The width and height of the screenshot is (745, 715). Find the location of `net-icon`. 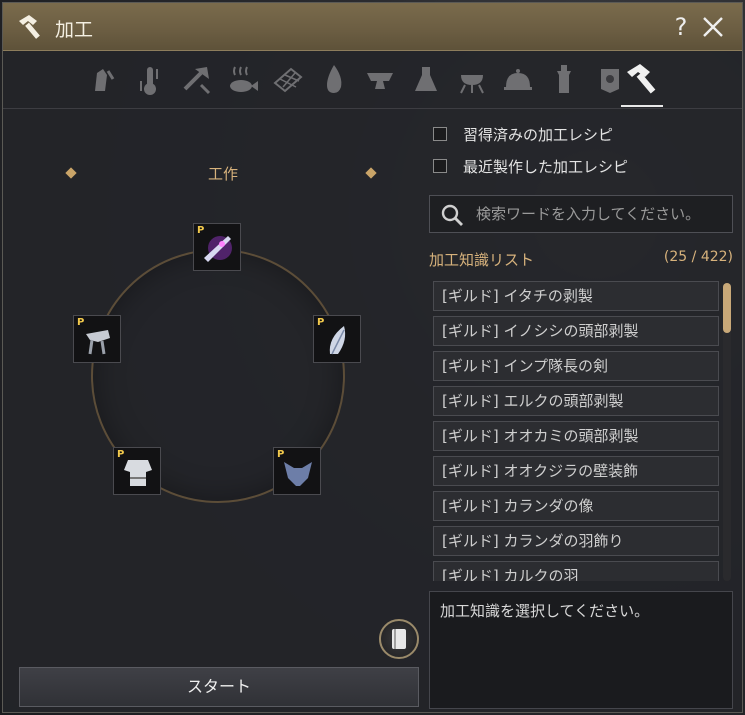

net-icon is located at coordinates (288, 80).